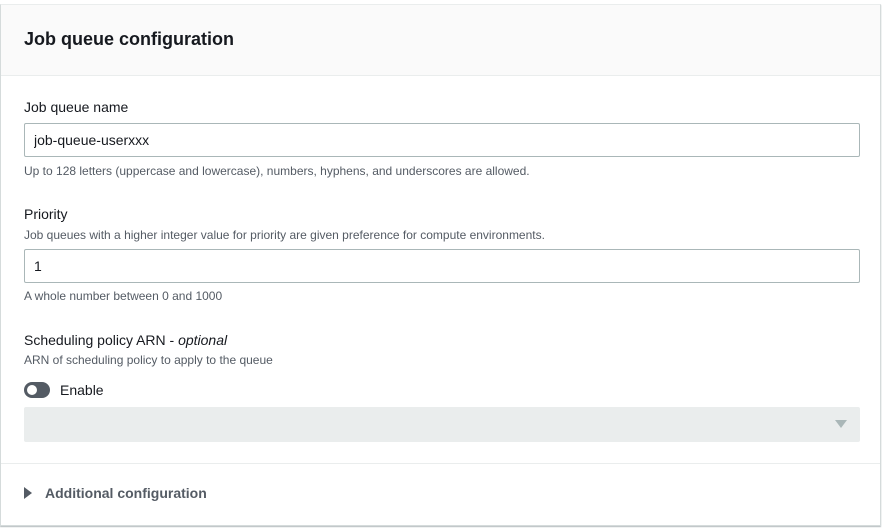  What do you see at coordinates (440, 40) in the screenshot?
I see `panel-header: Job queue configuration` at bounding box center [440, 40].